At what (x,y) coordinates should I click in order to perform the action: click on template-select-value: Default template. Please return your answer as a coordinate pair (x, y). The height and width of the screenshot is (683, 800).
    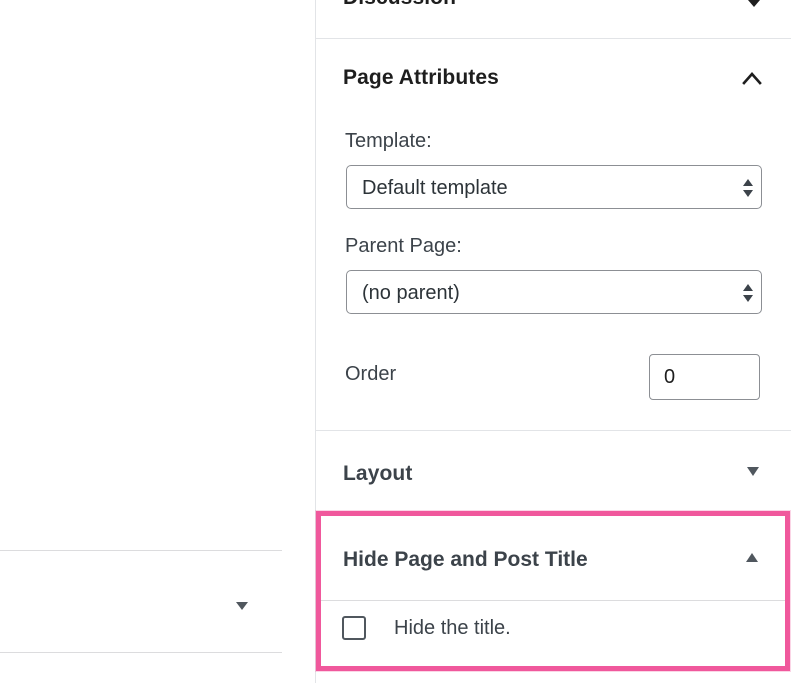
    Looking at the image, I should click on (435, 188).